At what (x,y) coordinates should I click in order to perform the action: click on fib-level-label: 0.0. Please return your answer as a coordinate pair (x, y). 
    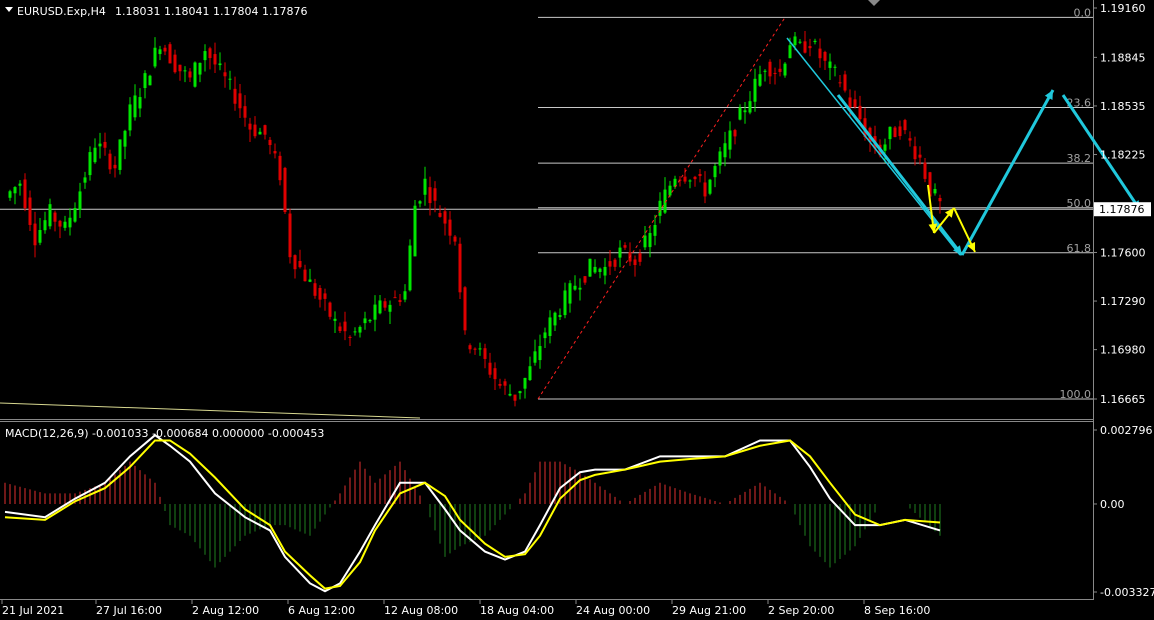
    Looking at the image, I should click on (1083, 12).